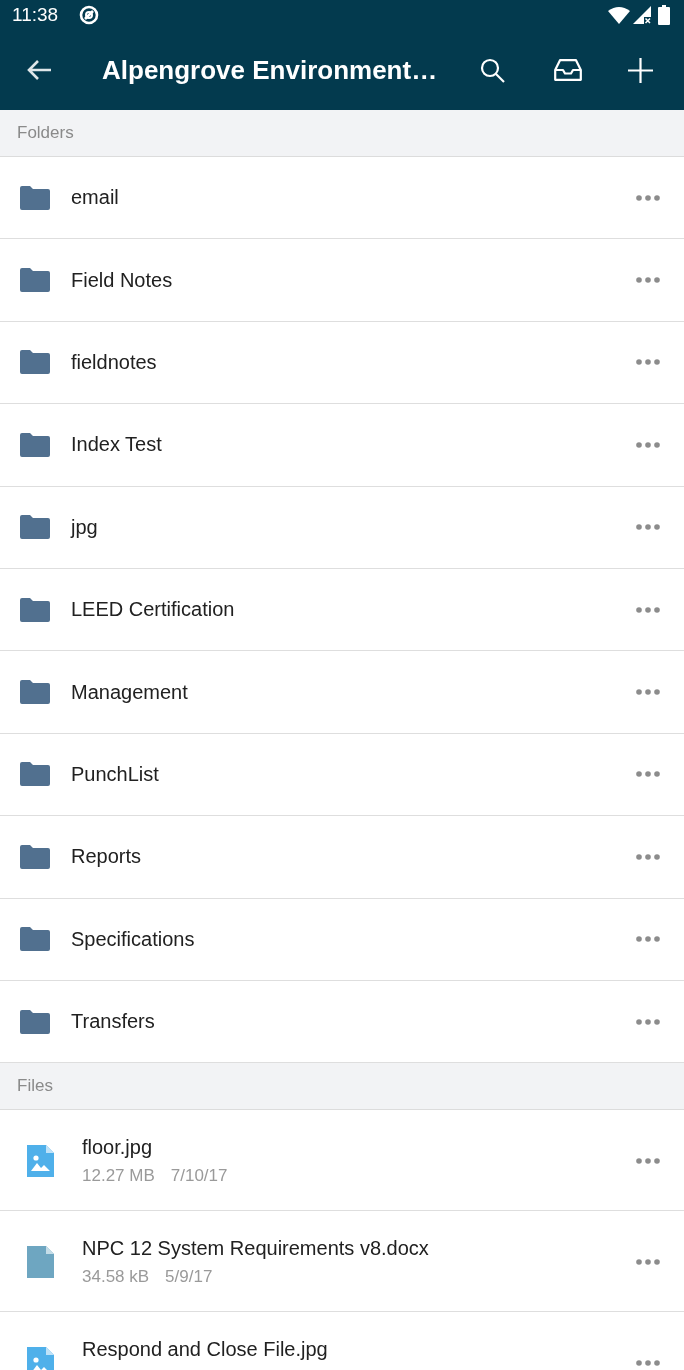 The image size is (684, 1370). What do you see at coordinates (35, 15) in the screenshot?
I see `status-time: 11:38` at bounding box center [35, 15].